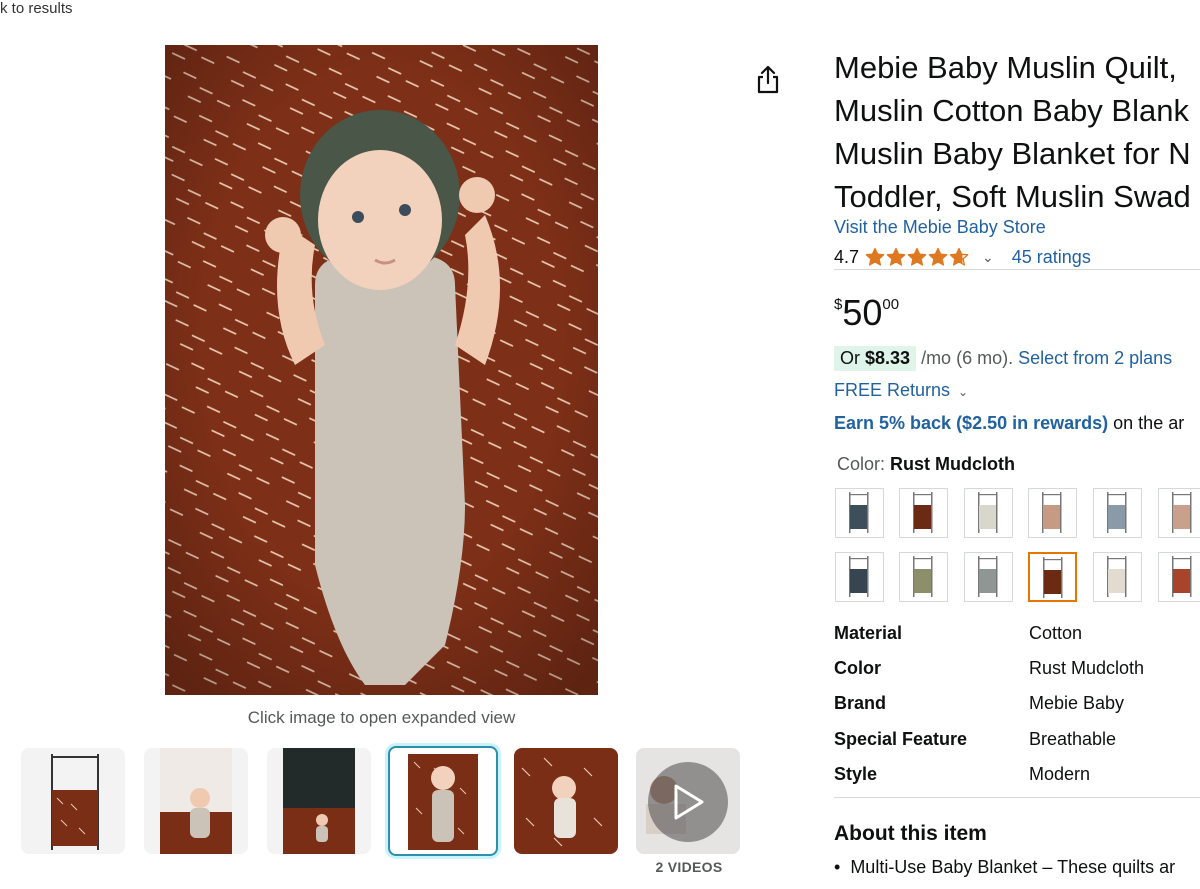 This screenshot has width=1200, height=889. Describe the element at coordinates (838, 304) in the screenshot. I see `price-symbol: $` at that location.